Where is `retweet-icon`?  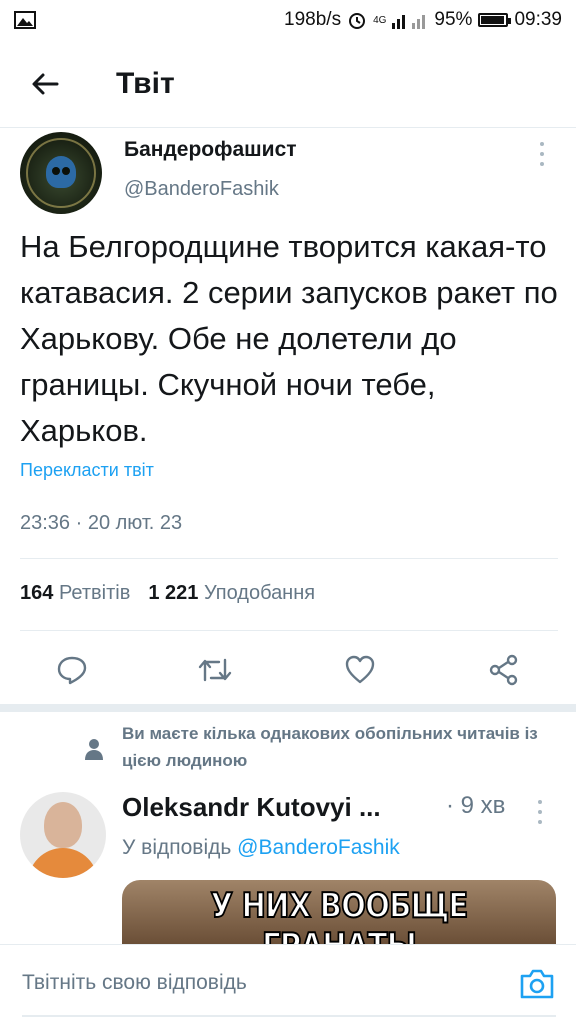 retweet-icon is located at coordinates (215, 670).